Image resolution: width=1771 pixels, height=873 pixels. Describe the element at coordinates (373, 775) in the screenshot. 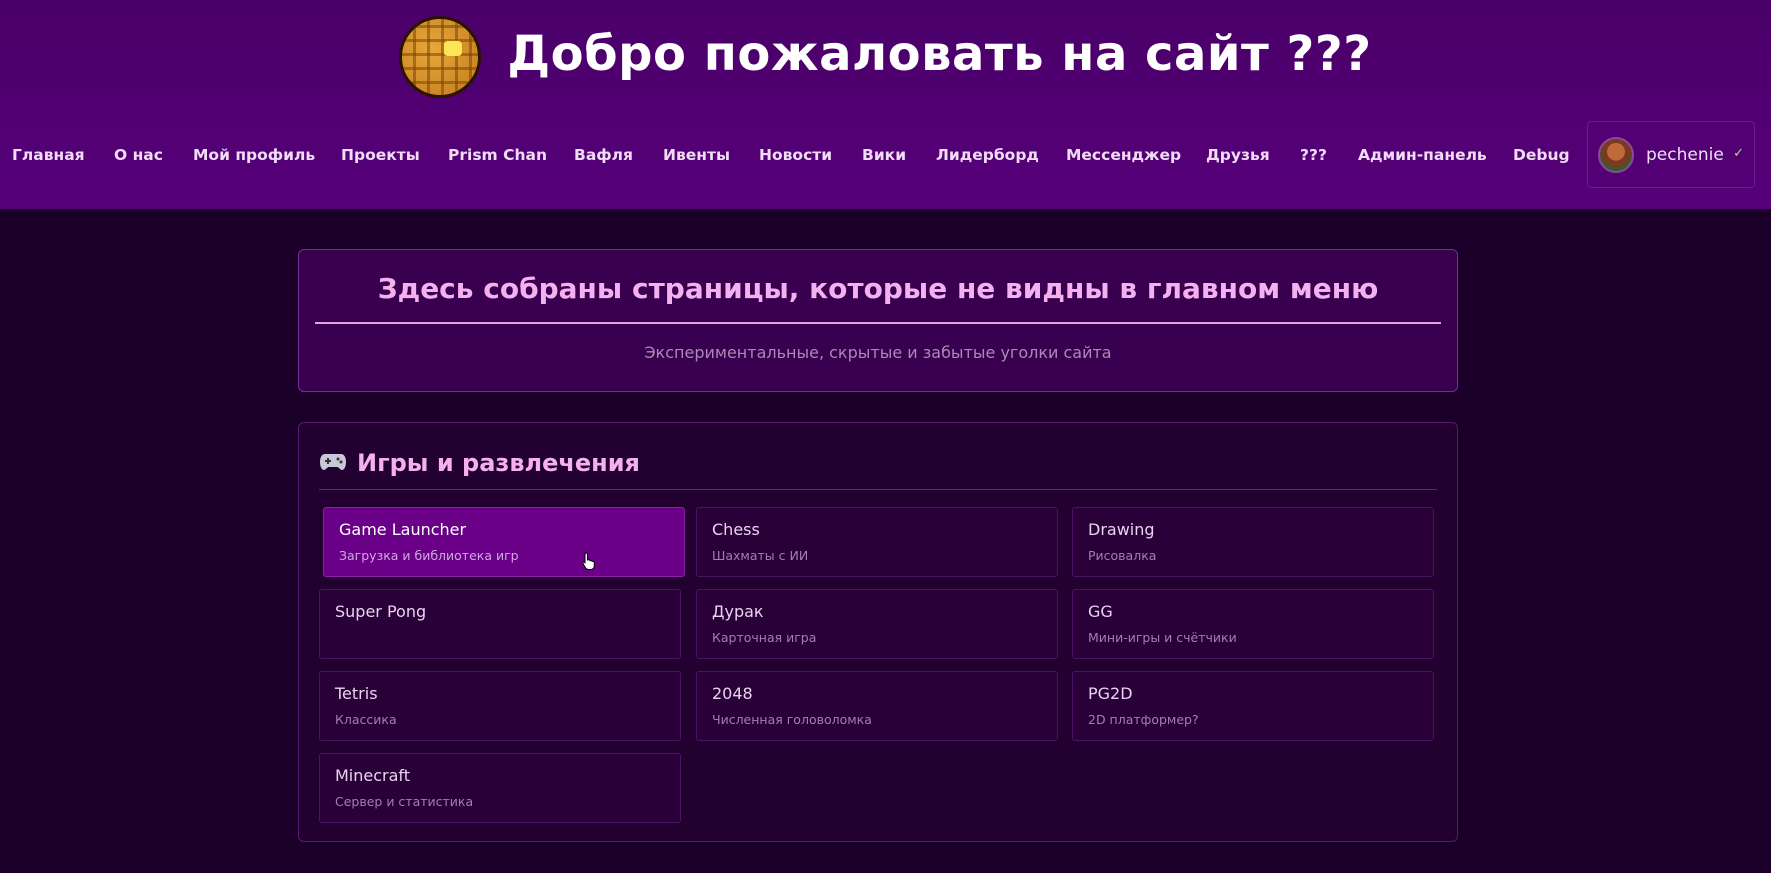

I see `card-title: Minecraft` at that location.